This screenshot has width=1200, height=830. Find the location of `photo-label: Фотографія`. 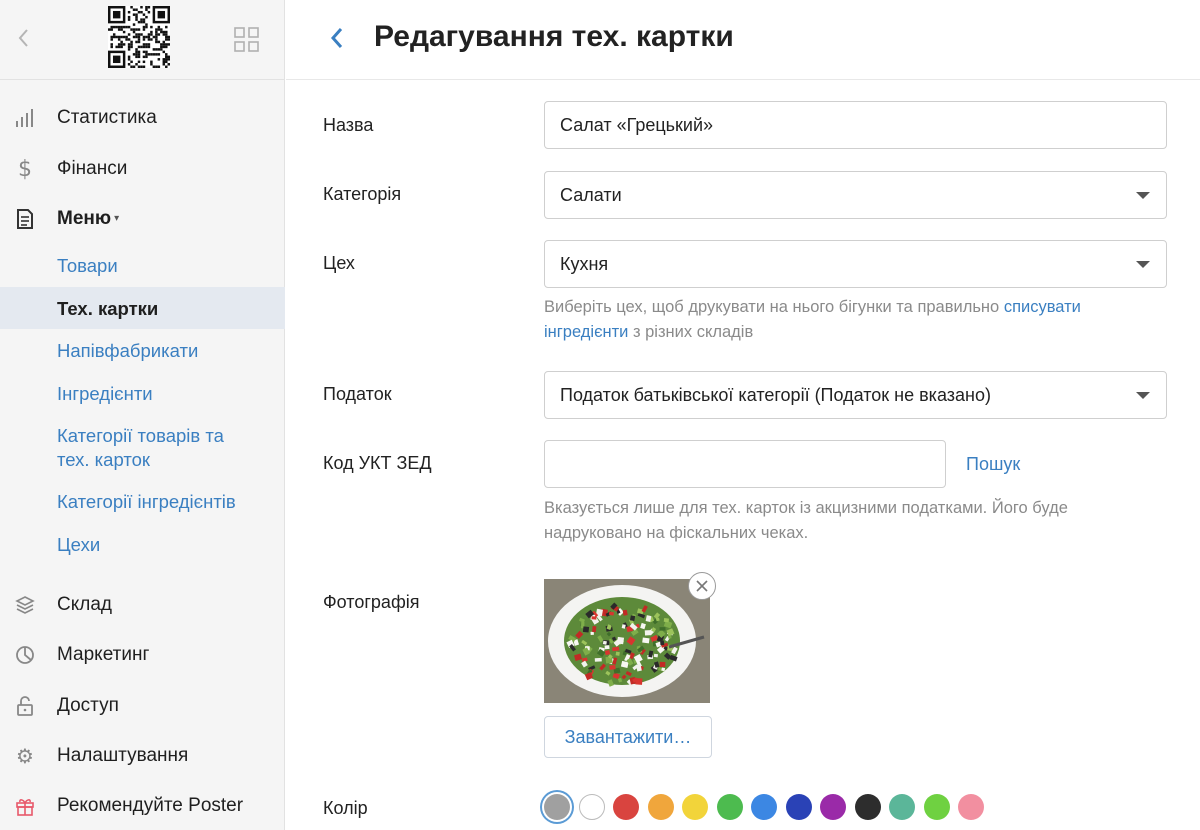

photo-label: Фотографія is located at coordinates (371, 602).